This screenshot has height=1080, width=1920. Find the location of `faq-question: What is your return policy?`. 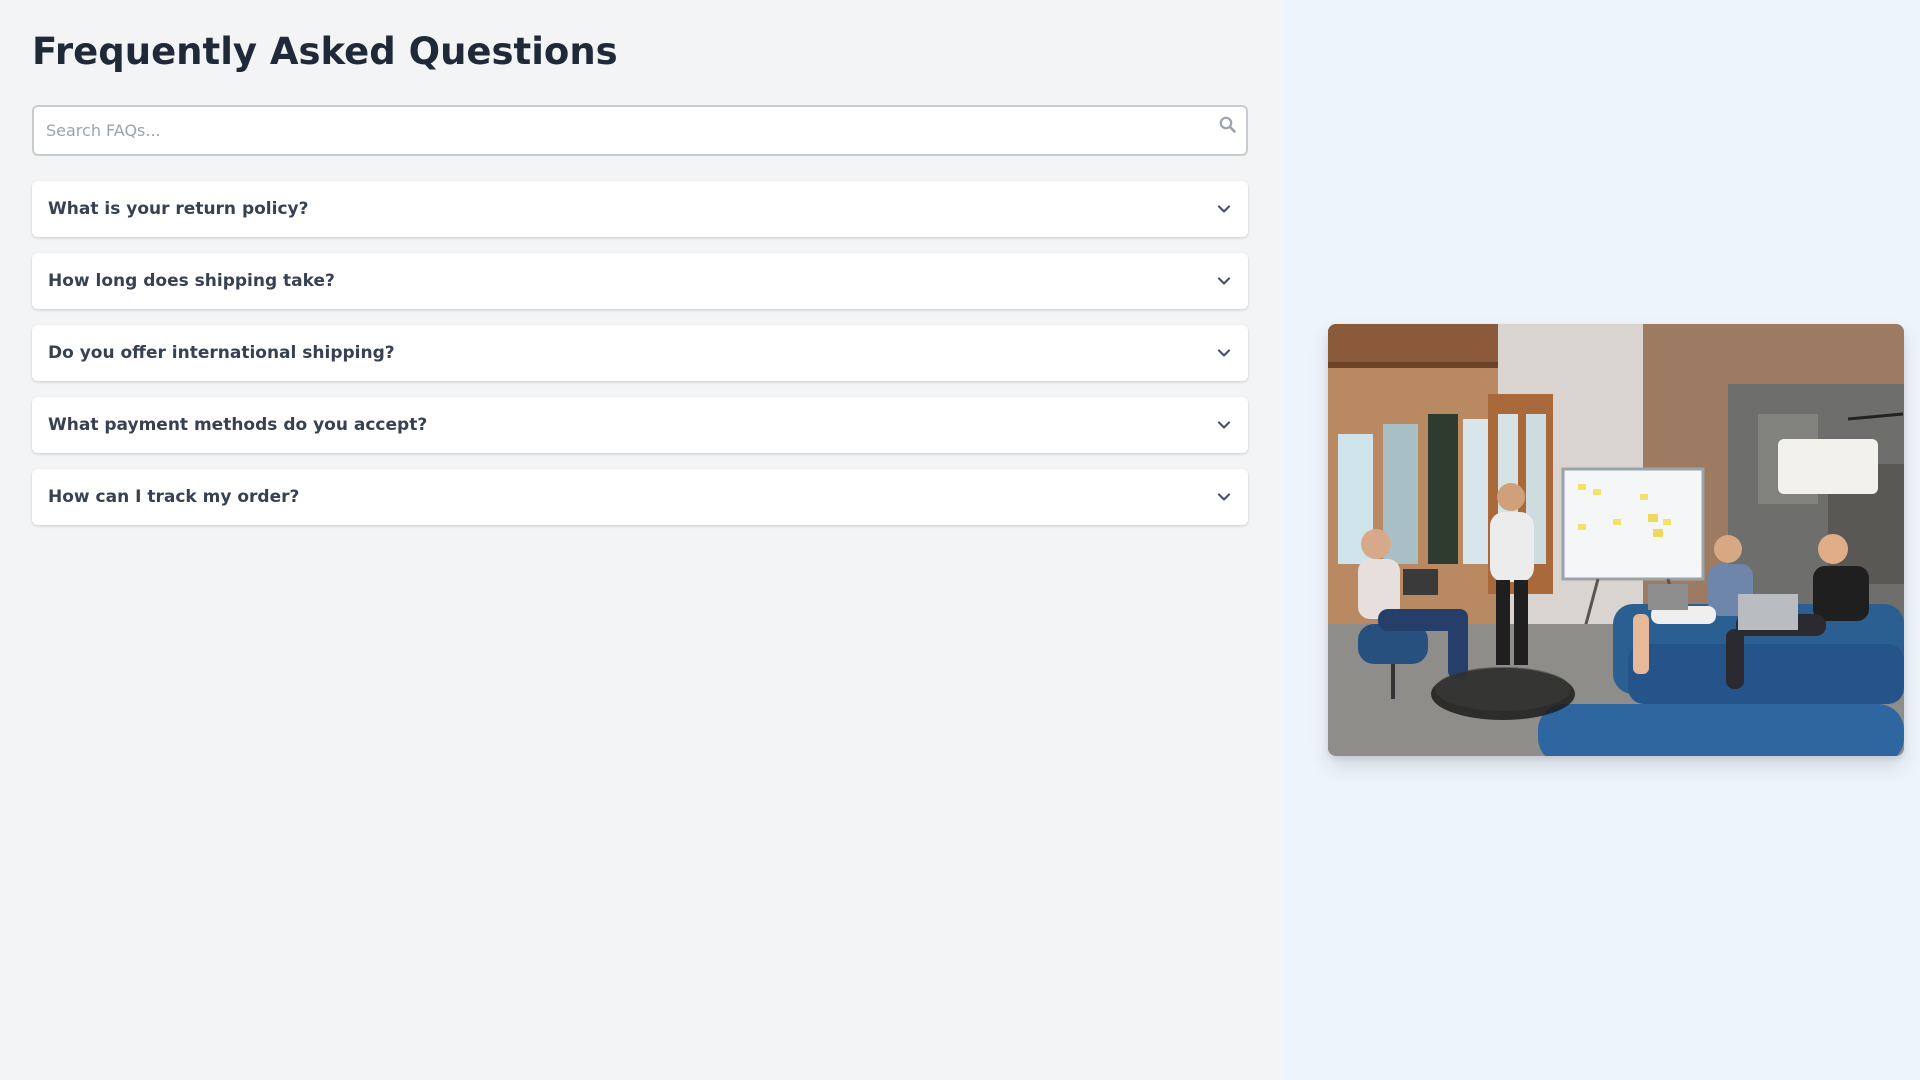

faq-question: What is your return policy? is located at coordinates (178, 209).